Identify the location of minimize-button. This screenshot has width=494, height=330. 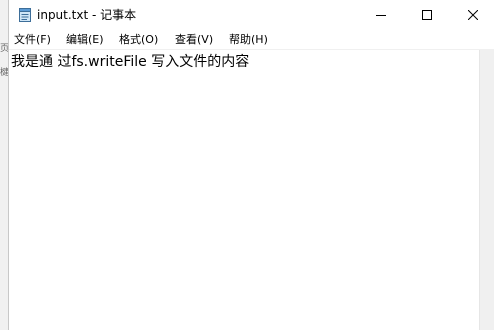
(381, 15).